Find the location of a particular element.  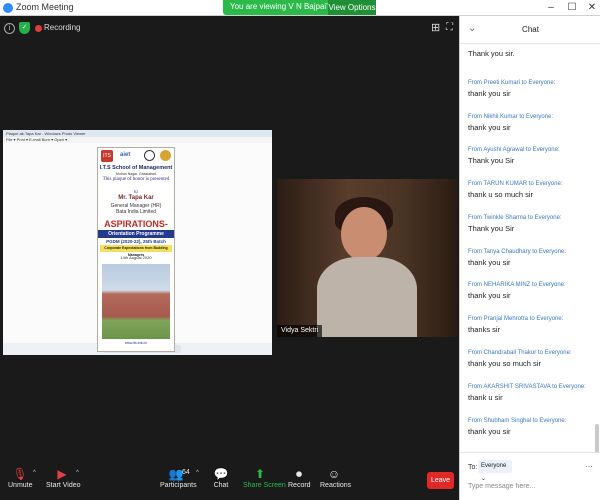

recording-icon is located at coordinates (38, 28).